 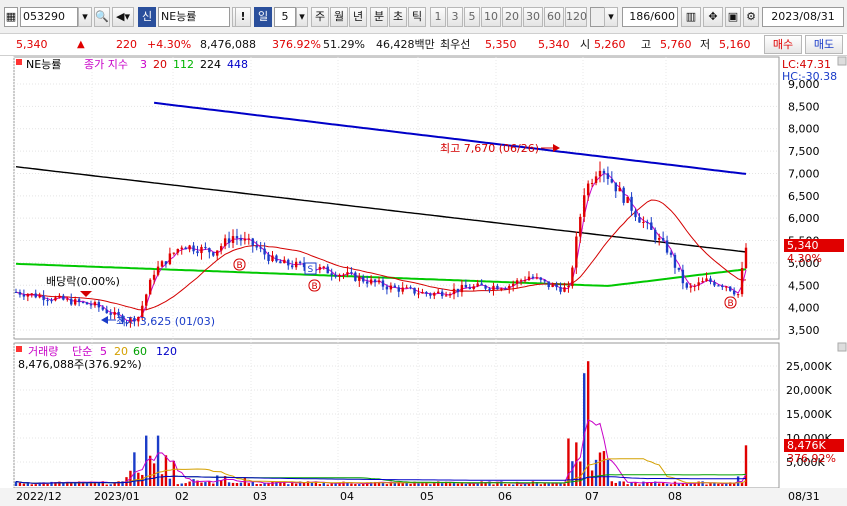 What do you see at coordinates (210, 64) in the screenshot?
I see `legend-ma224: 224` at bounding box center [210, 64].